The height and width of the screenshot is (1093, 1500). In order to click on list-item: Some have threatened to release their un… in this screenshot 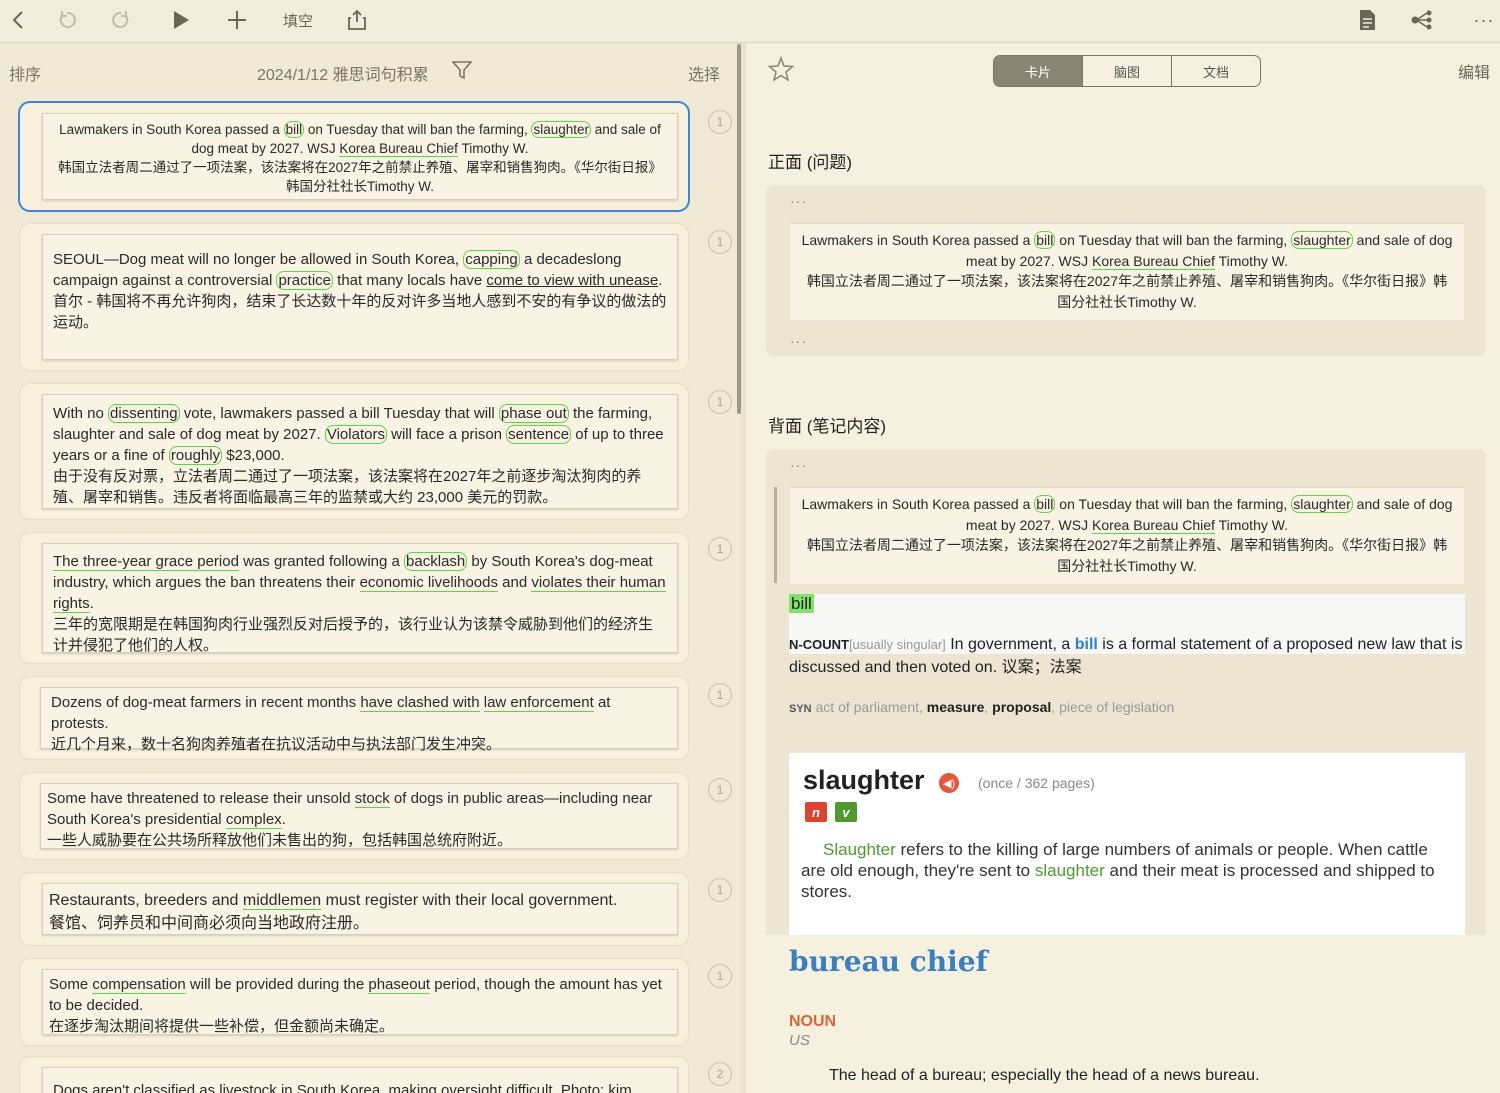, I will do `click(354, 816)`.